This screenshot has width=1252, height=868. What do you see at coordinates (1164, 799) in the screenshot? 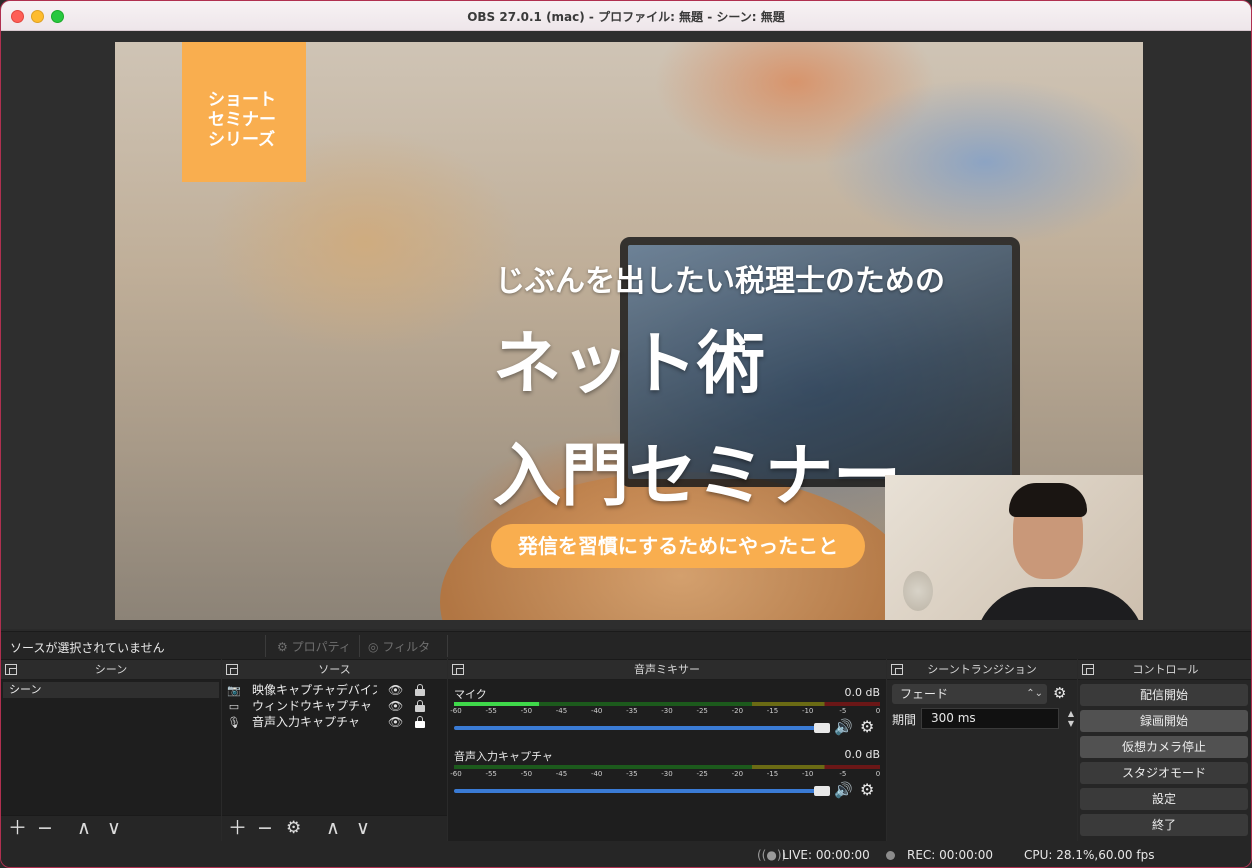
I see `settings-button: 設定` at bounding box center [1164, 799].